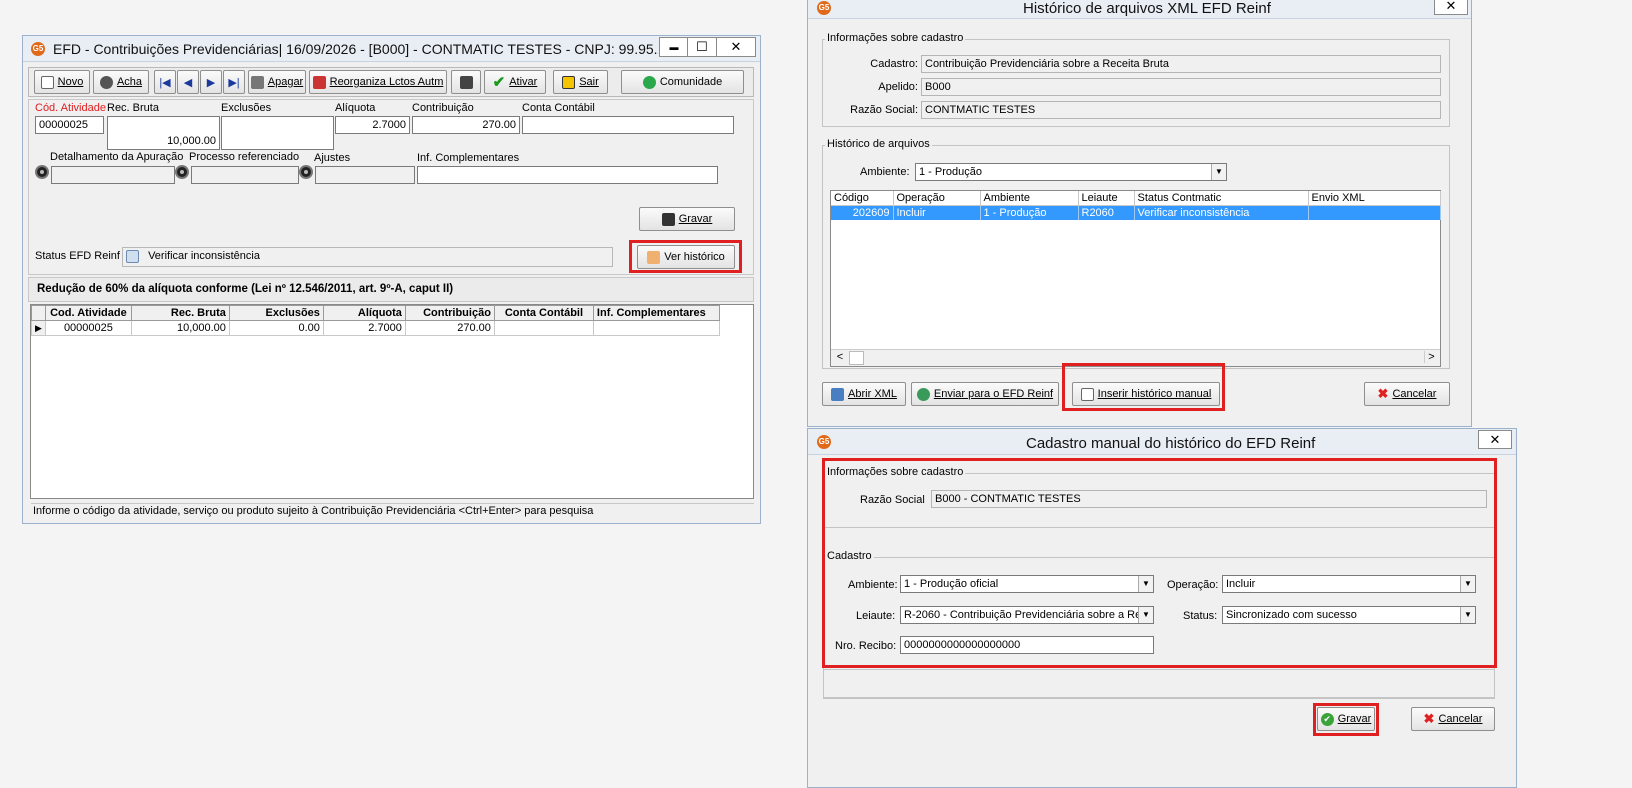  What do you see at coordinates (951, 584) in the screenshot?
I see `cadastro-ambiente-value: 1 - Produção oficial` at bounding box center [951, 584].